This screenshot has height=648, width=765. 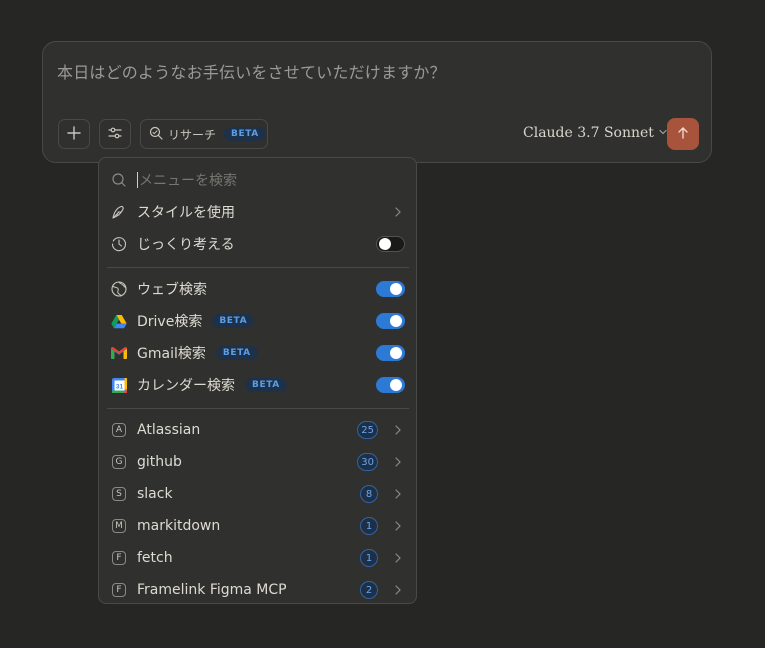 I want to click on menu-item-gmail-search: Gmail検索 BETA, so click(x=257, y=353).